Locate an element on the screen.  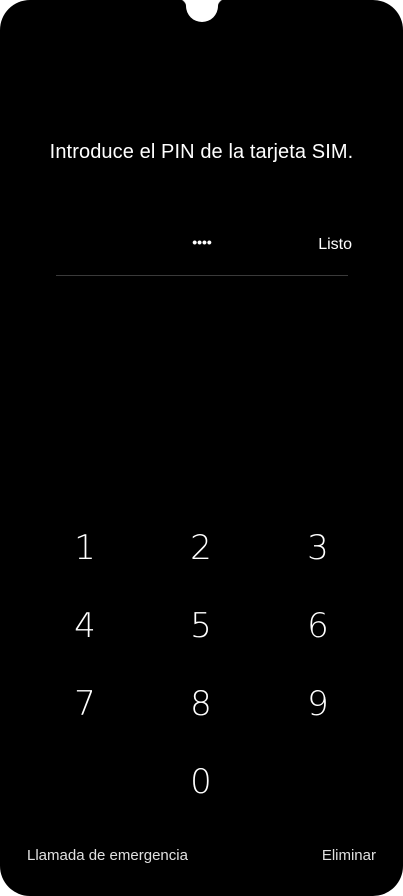
page-title: Introduce el PIN de la tarjeta SIM. is located at coordinates (201, 152).